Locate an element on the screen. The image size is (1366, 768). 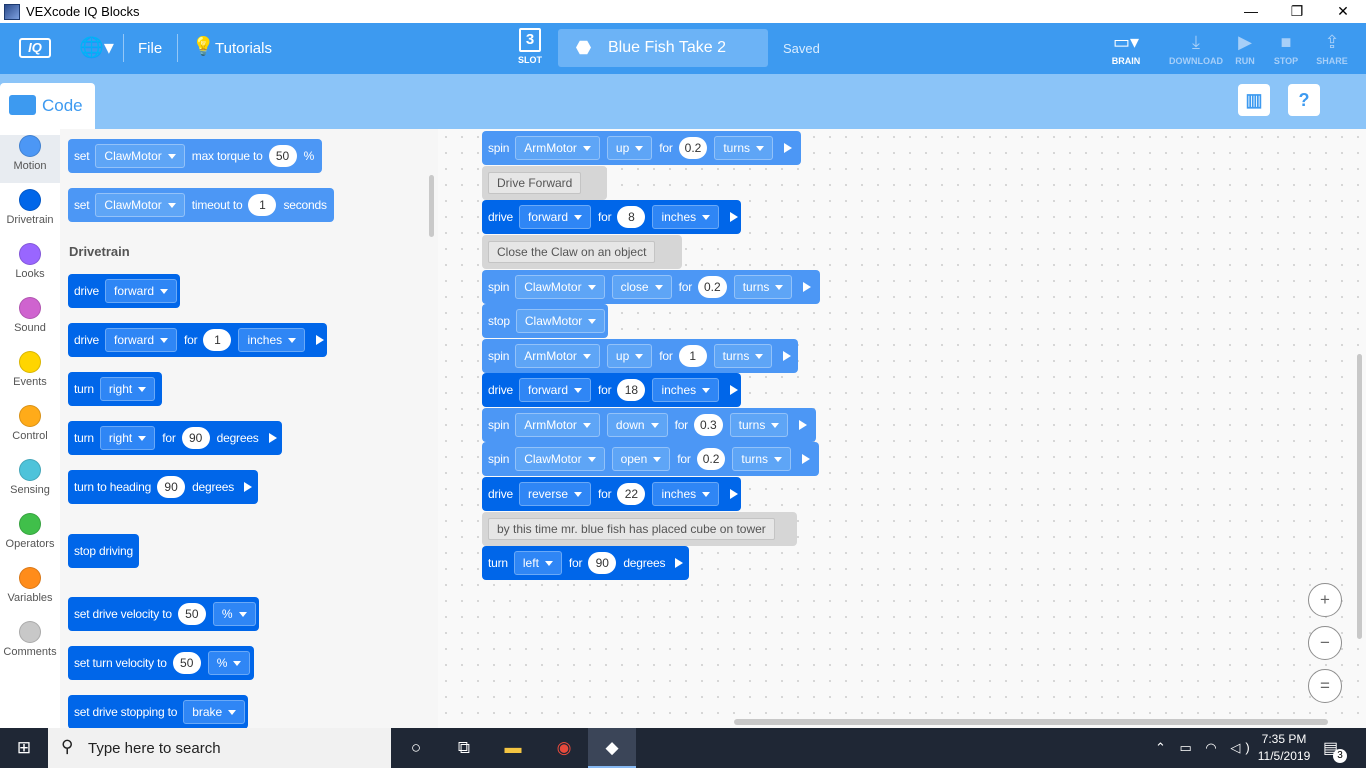
lightbulb-icon: 💡 is located at coordinates (203, 46).